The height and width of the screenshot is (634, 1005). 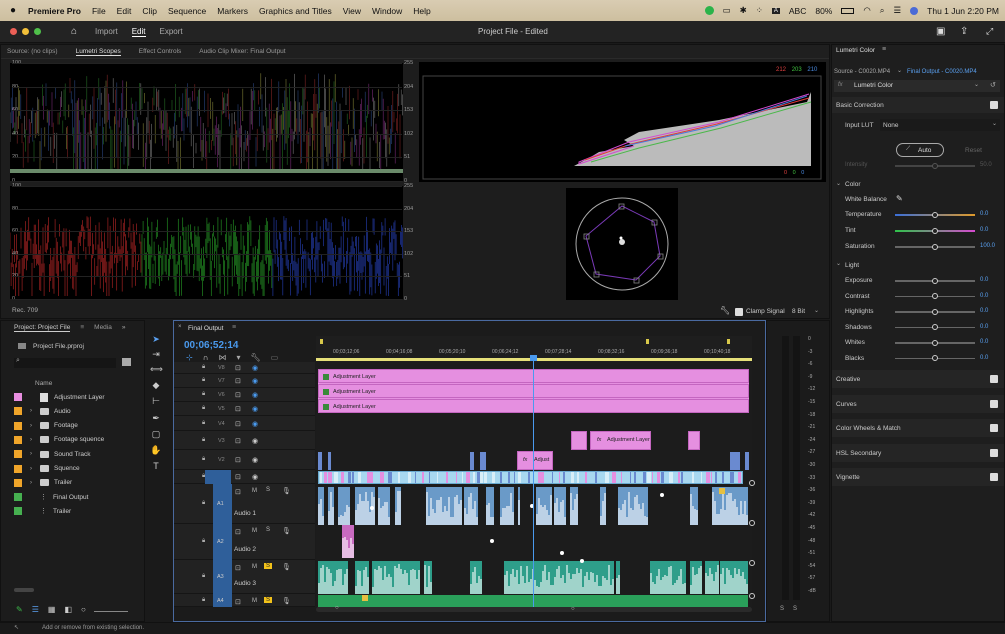 I want to click on green-status-icon, so click(x=709, y=10).